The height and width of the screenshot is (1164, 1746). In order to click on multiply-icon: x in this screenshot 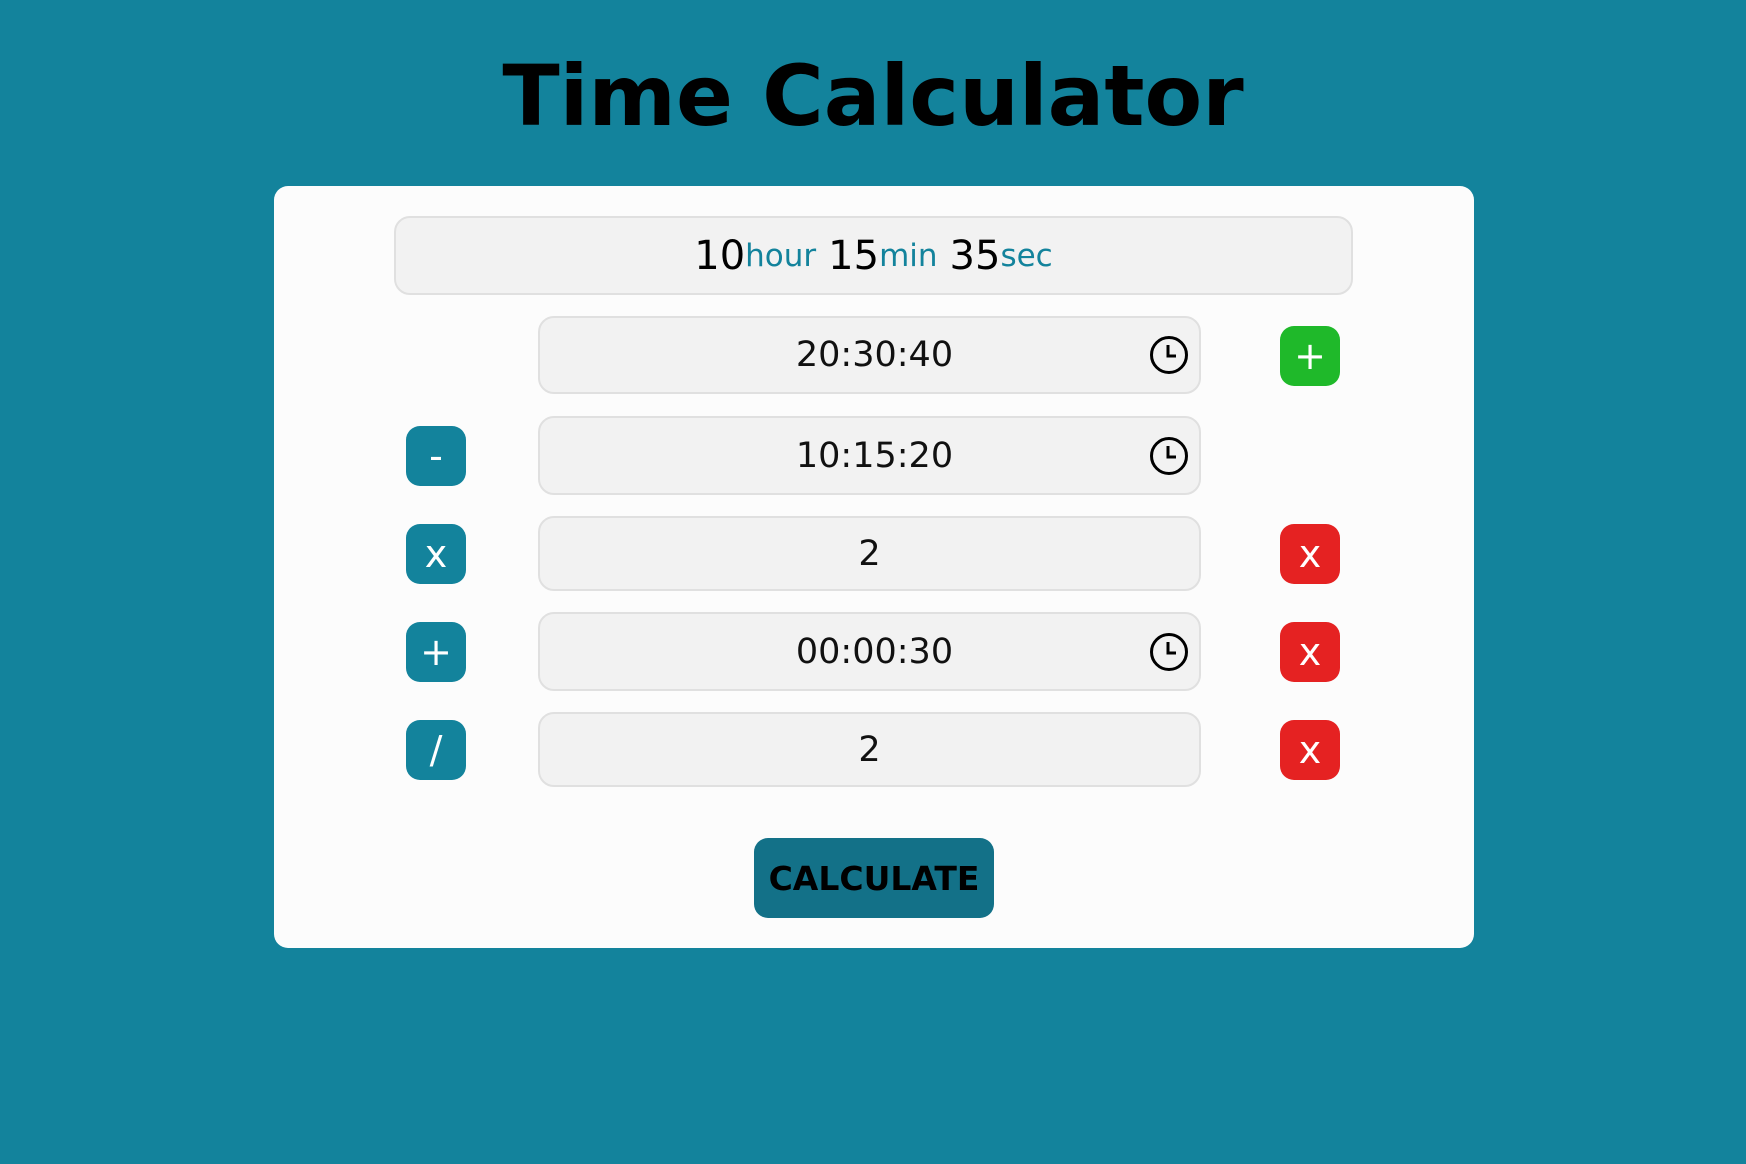, I will do `click(436, 554)`.